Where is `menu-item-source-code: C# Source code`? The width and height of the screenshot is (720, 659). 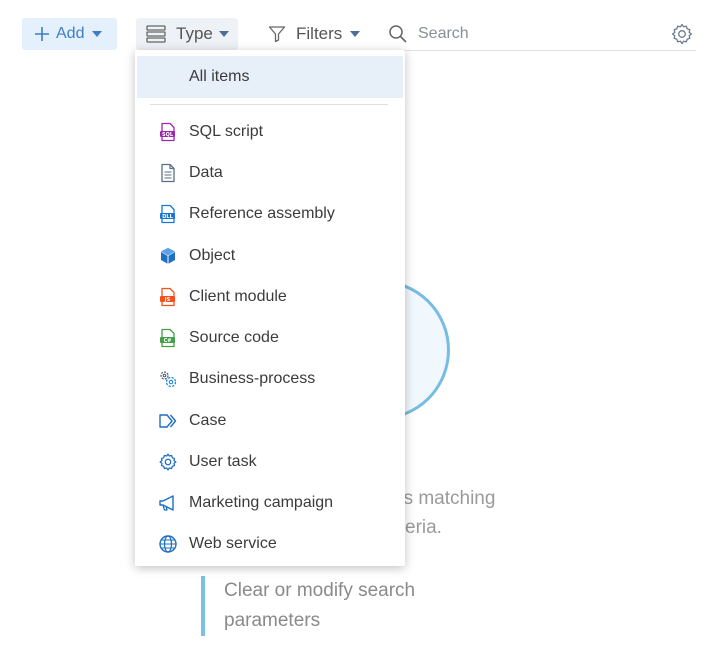
menu-item-source-code: C# Source code is located at coordinates (270, 338).